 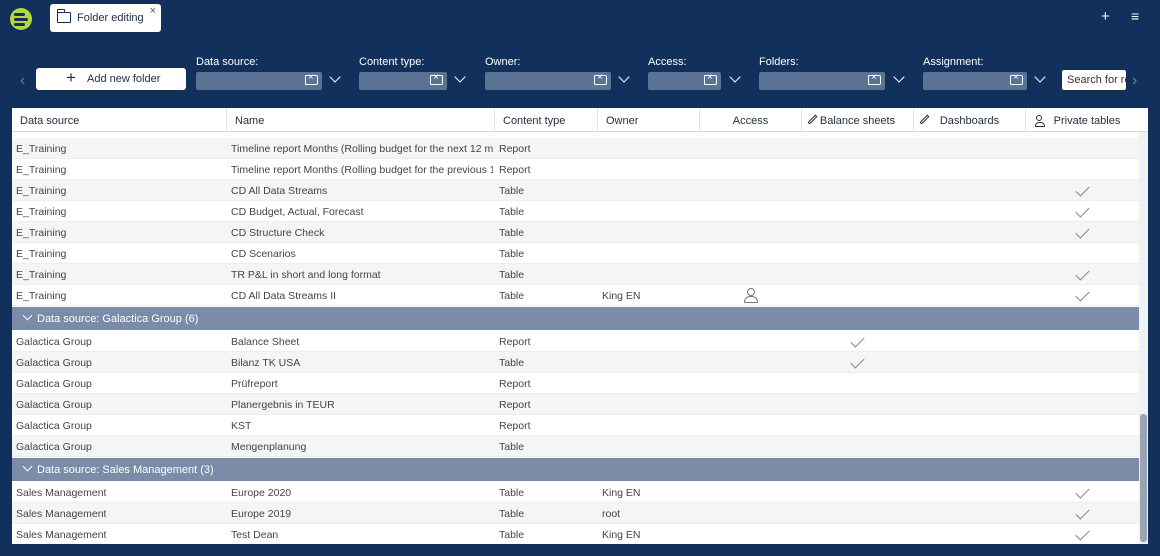 What do you see at coordinates (22, 81) in the screenshot?
I see `scroll-left-arrow-icon: ‹` at bounding box center [22, 81].